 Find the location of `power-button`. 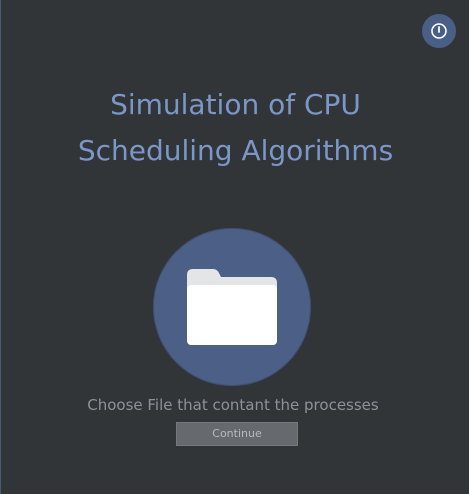

power-button is located at coordinates (439, 31).